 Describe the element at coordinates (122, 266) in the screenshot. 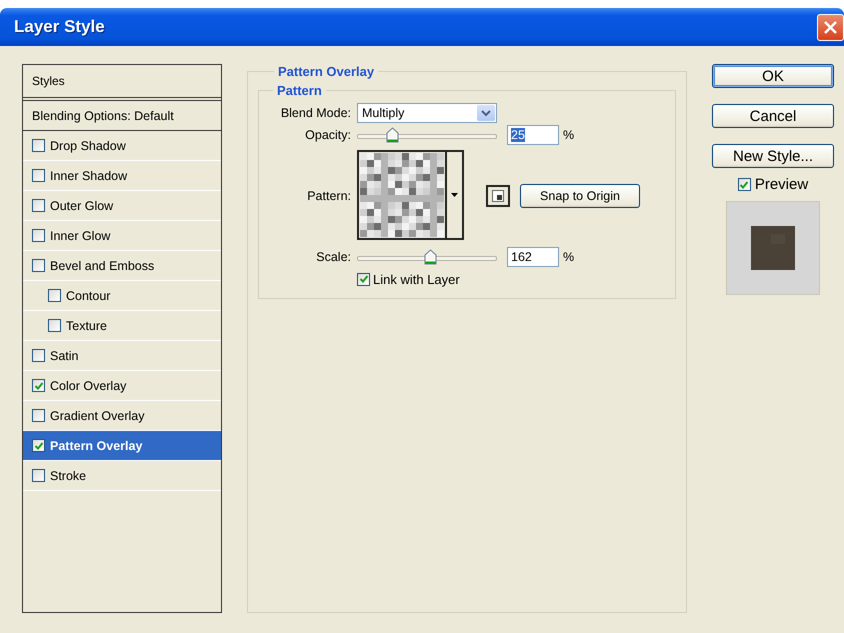

I see `style-list-item: Bevel and Emboss` at that location.